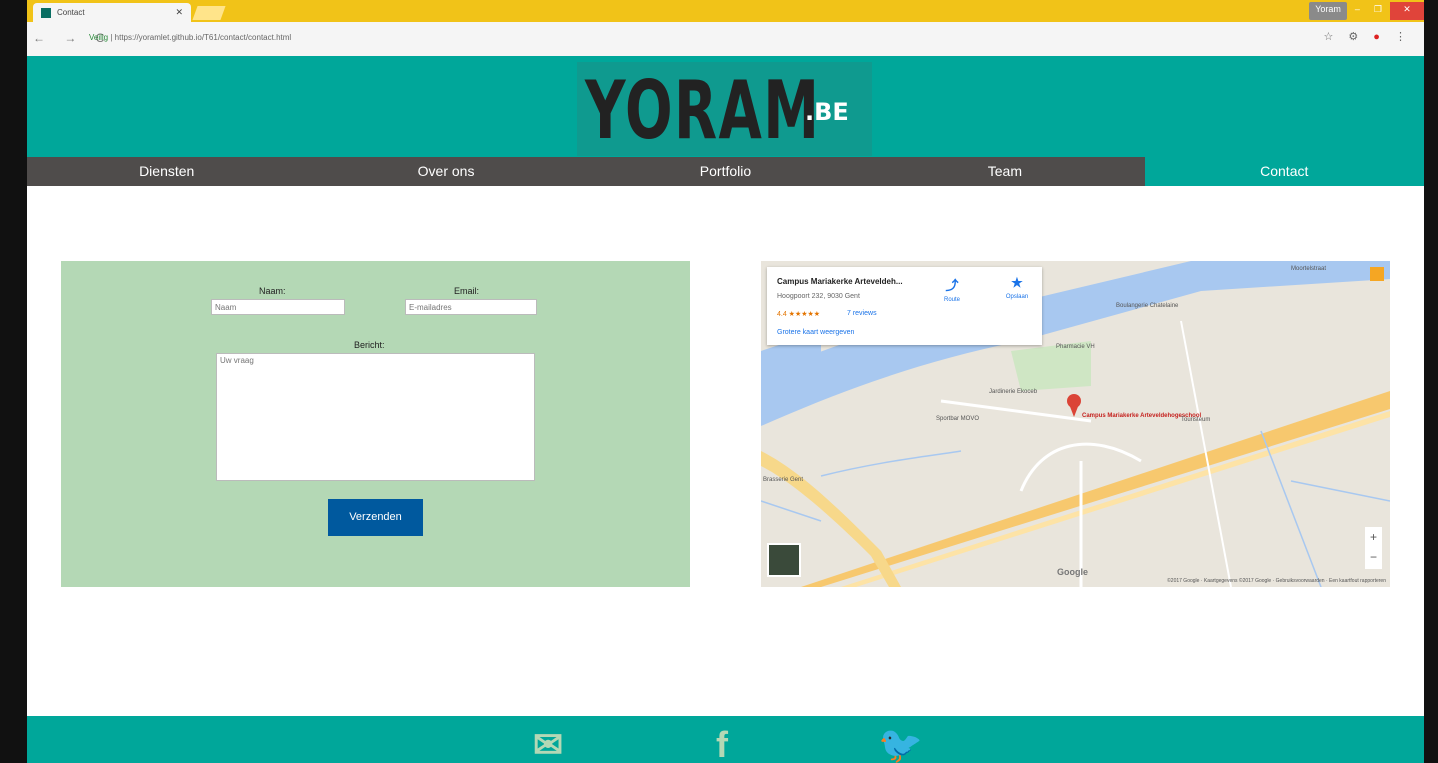 The image size is (1438, 763). I want to click on new-tab-button, so click(209, 13).